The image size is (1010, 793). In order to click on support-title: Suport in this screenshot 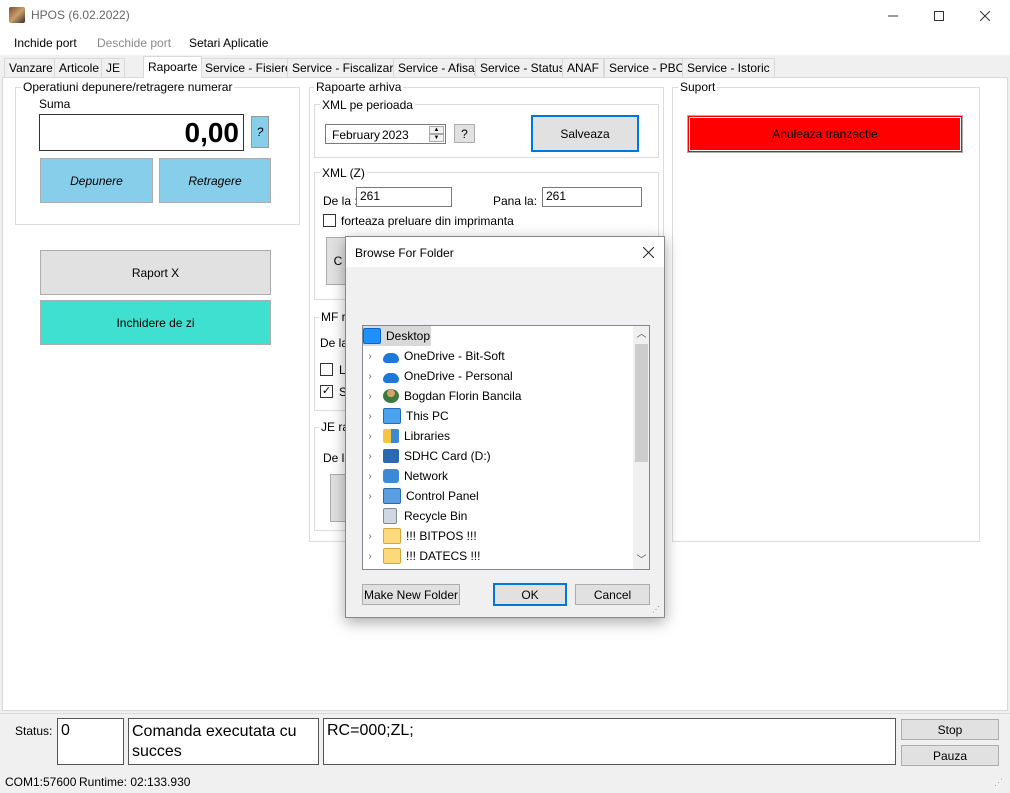, I will do `click(698, 87)`.